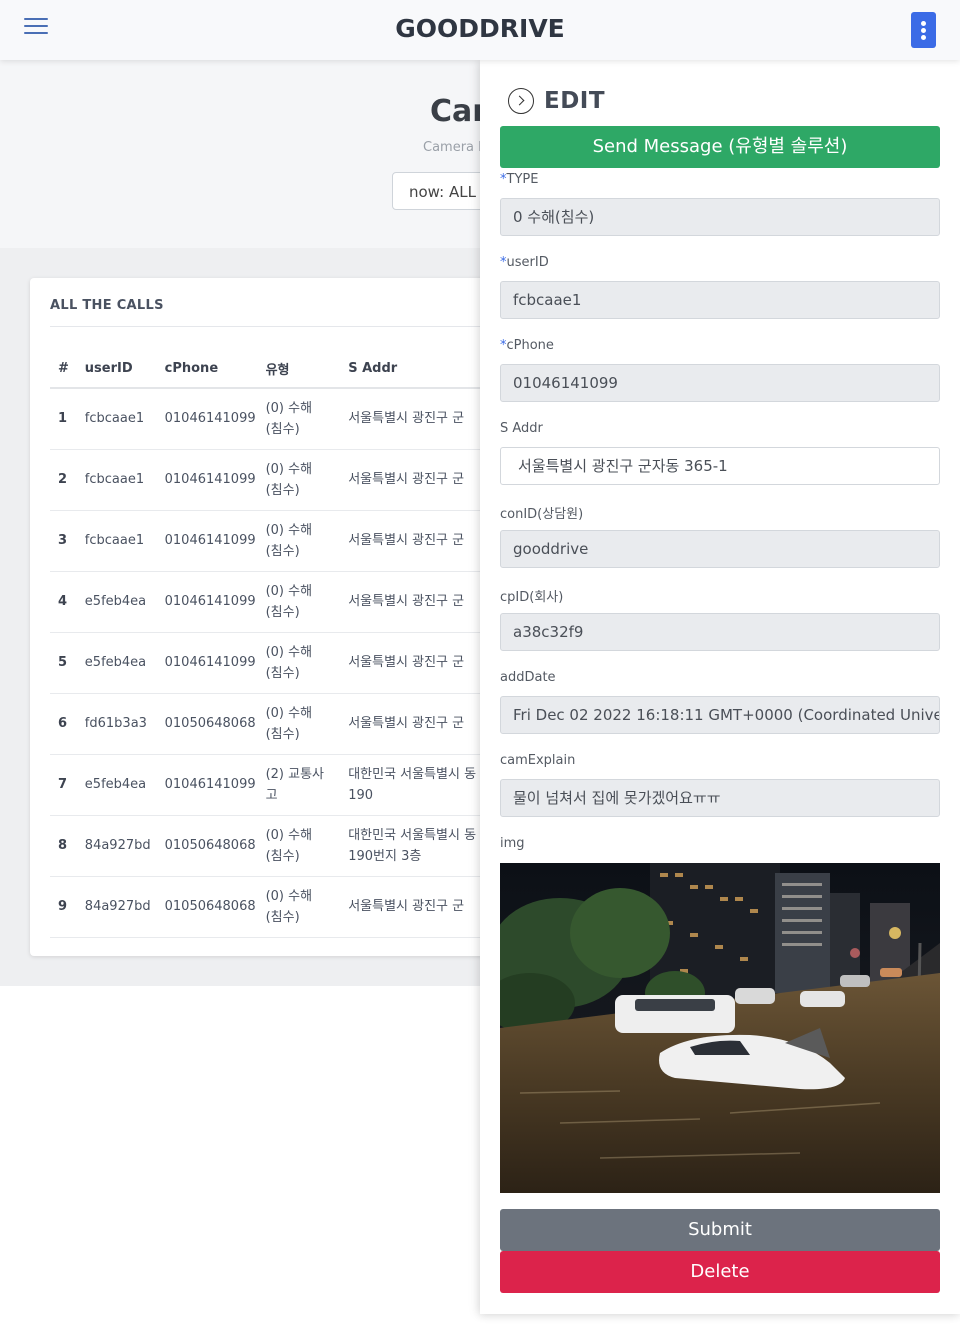  I want to click on table-header-row: # userID cPhone 유형 S Addr, so click(270, 369).